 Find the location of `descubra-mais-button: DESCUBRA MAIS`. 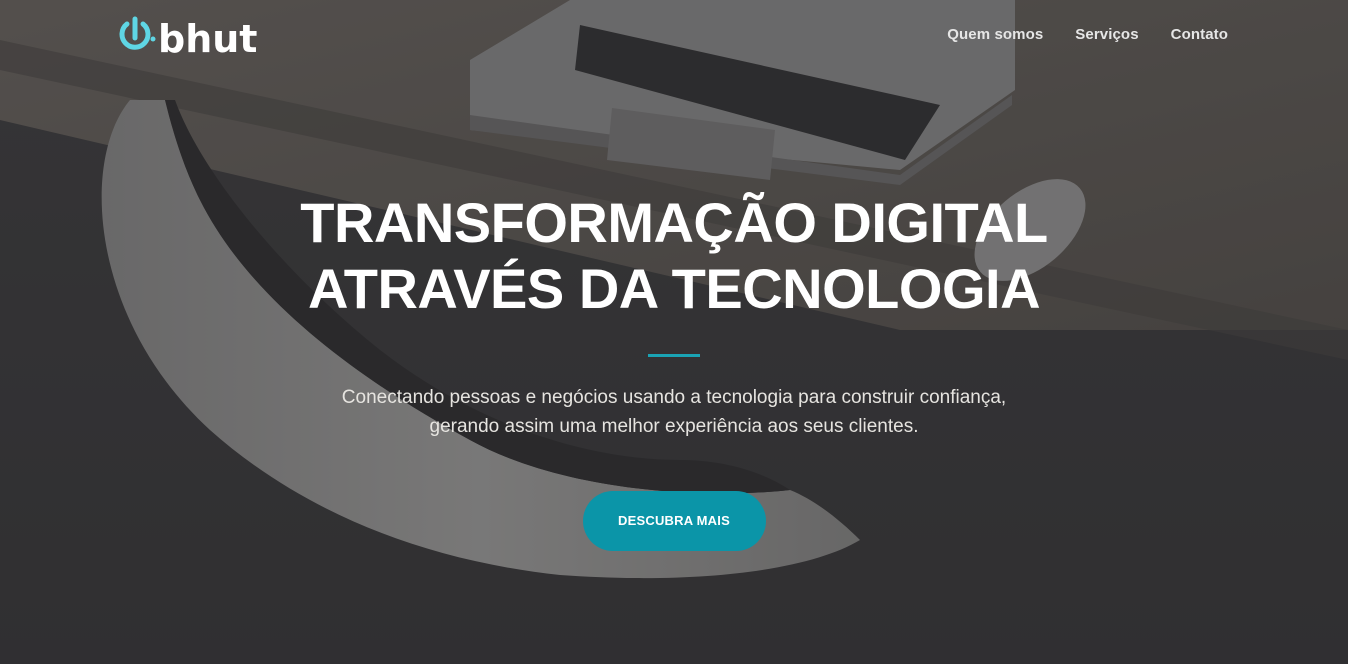

descubra-mais-button: DESCUBRA MAIS is located at coordinates (674, 521).